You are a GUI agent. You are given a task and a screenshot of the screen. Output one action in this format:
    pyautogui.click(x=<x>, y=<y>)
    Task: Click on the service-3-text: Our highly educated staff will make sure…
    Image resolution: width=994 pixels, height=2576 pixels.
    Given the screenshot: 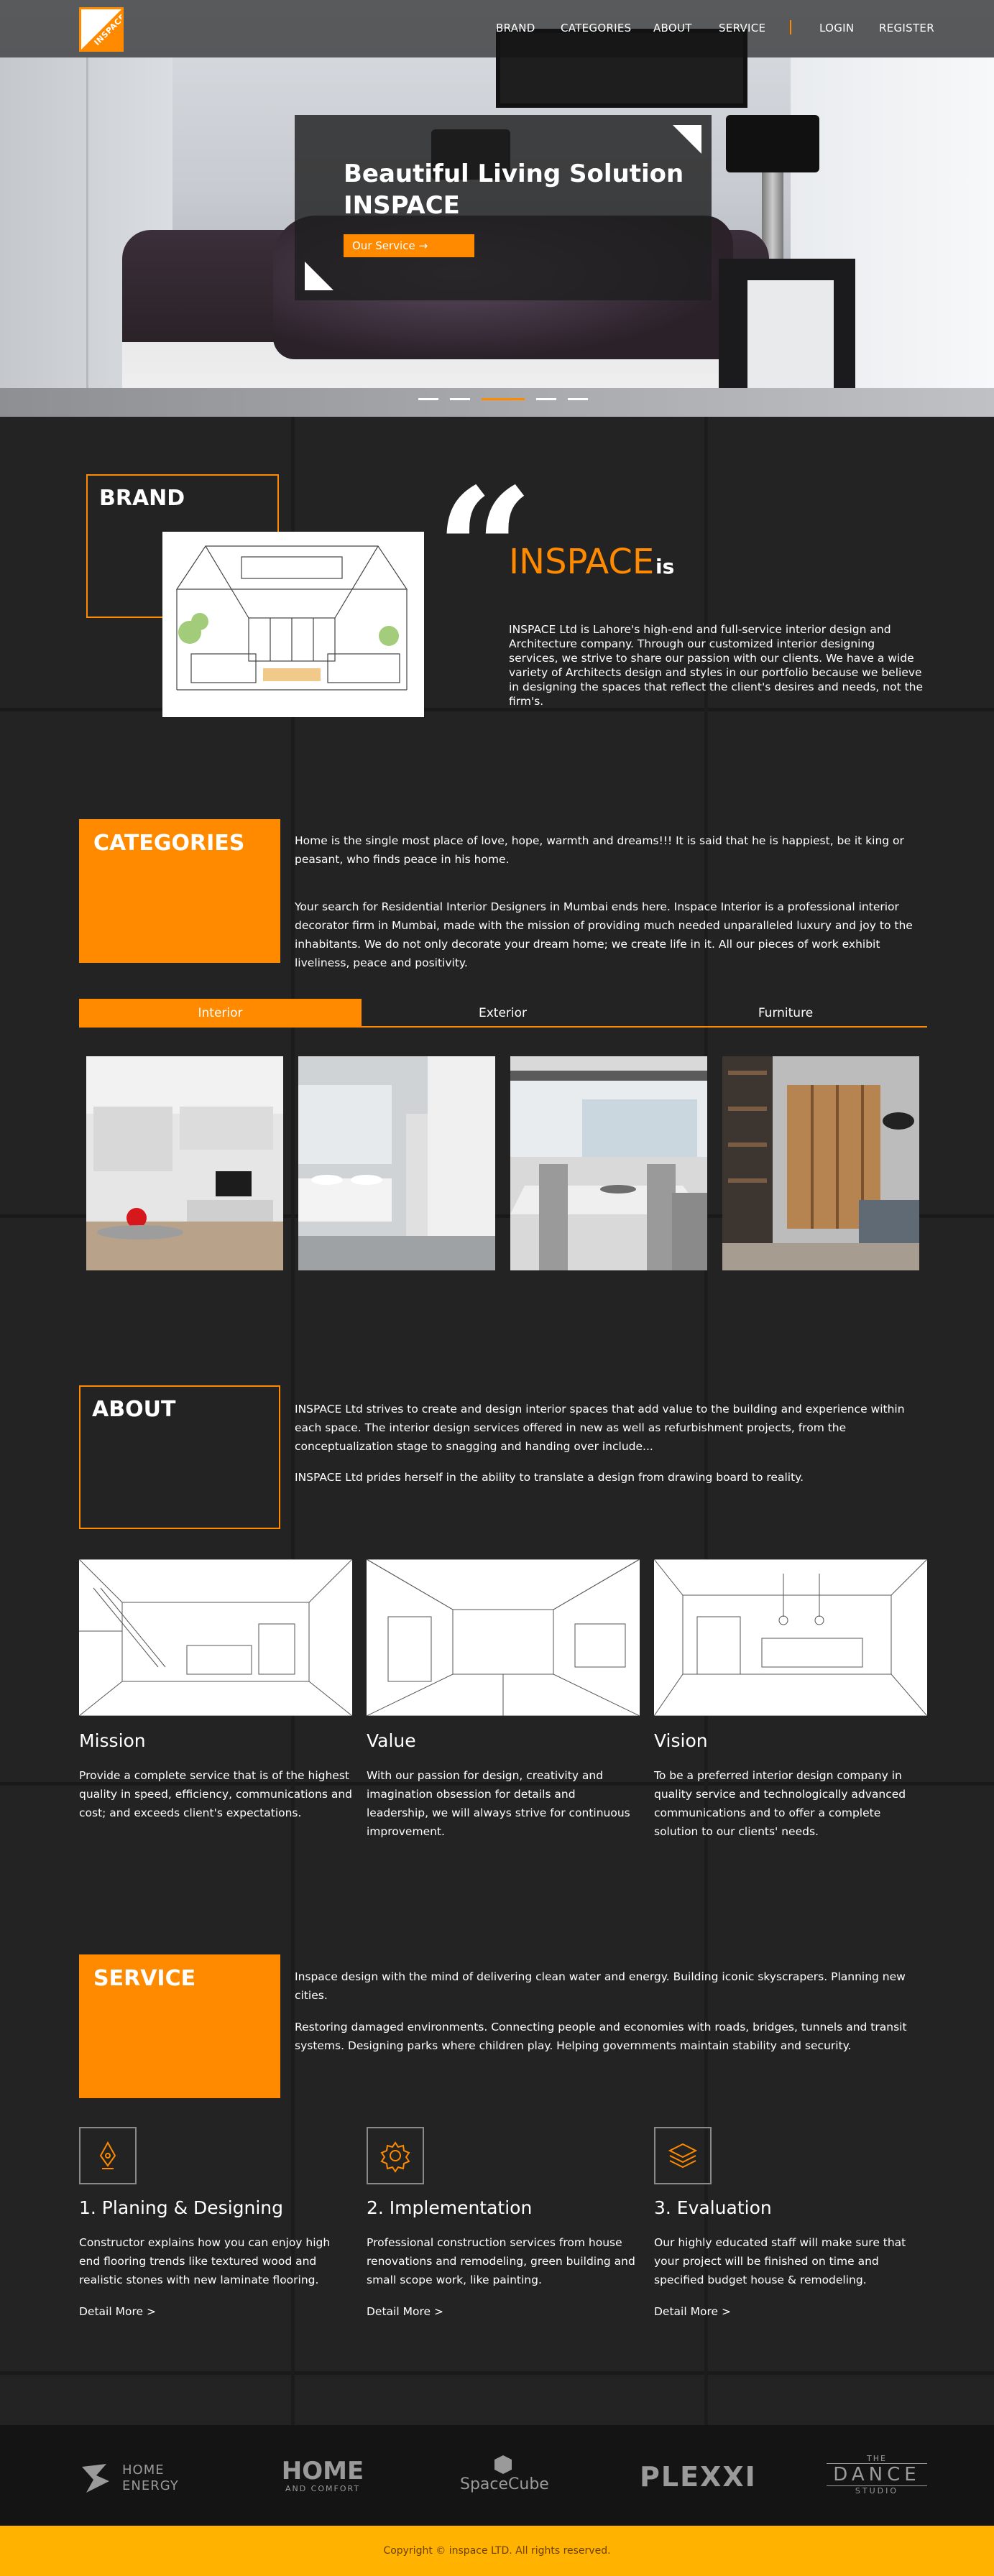 What is the action you would take?
    pyautogui.click(x=780, y=2261)
    